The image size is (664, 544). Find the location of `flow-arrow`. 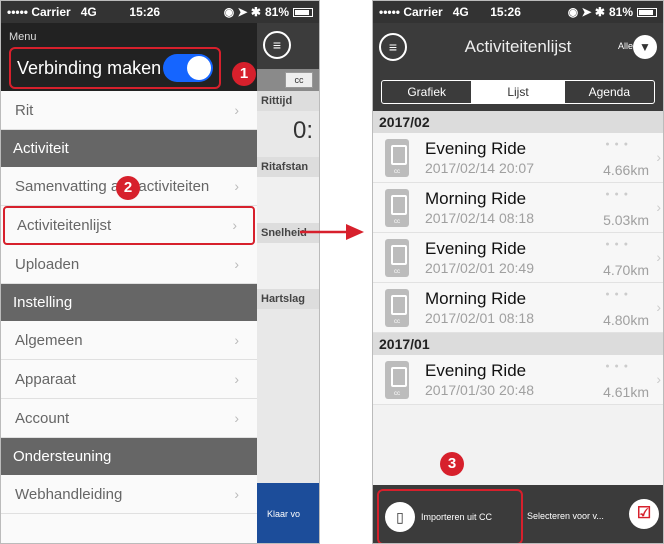

flow-arrow is located at coordinates (332, 232).